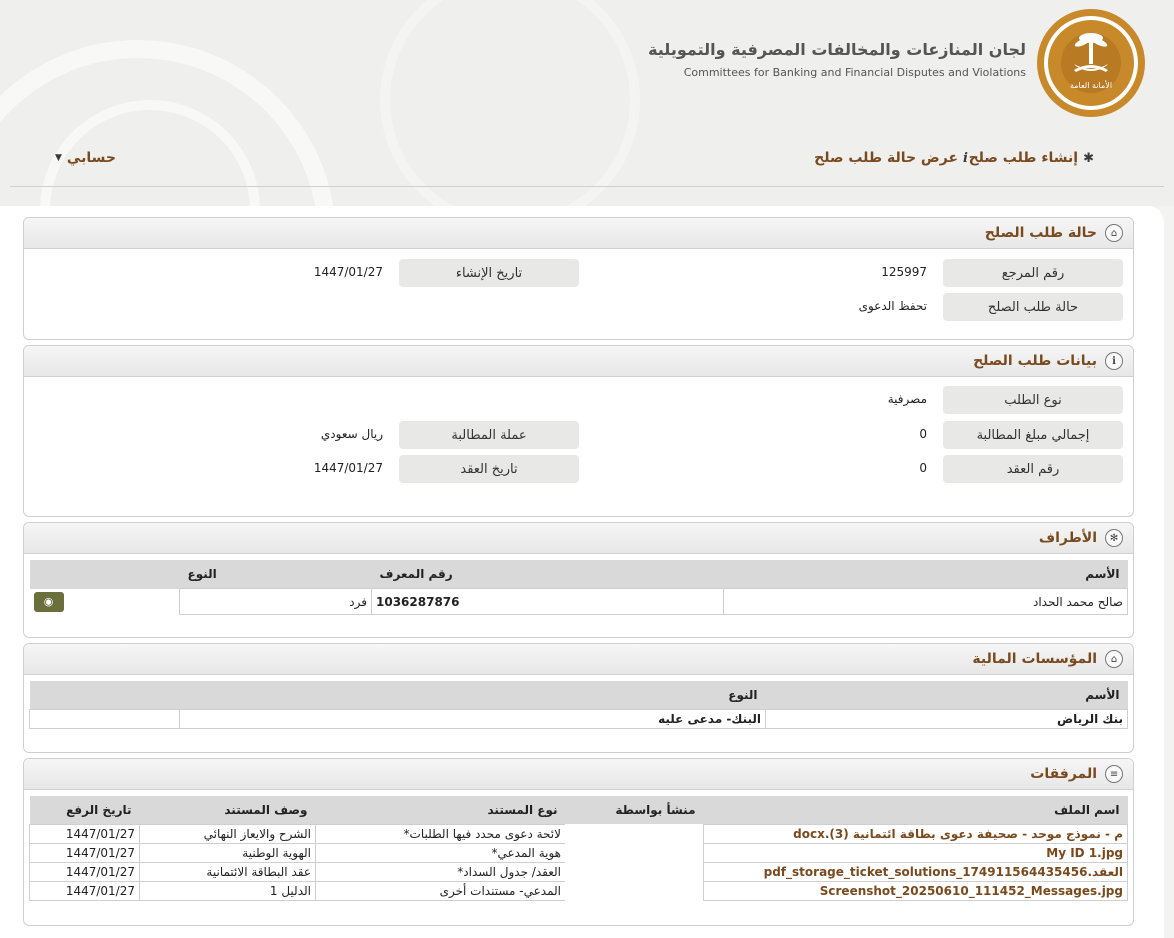  Describe the element at coordinates (440, 853) in the screenshot. I see `attachment-doc-type: هوية المدعي*` at that location.